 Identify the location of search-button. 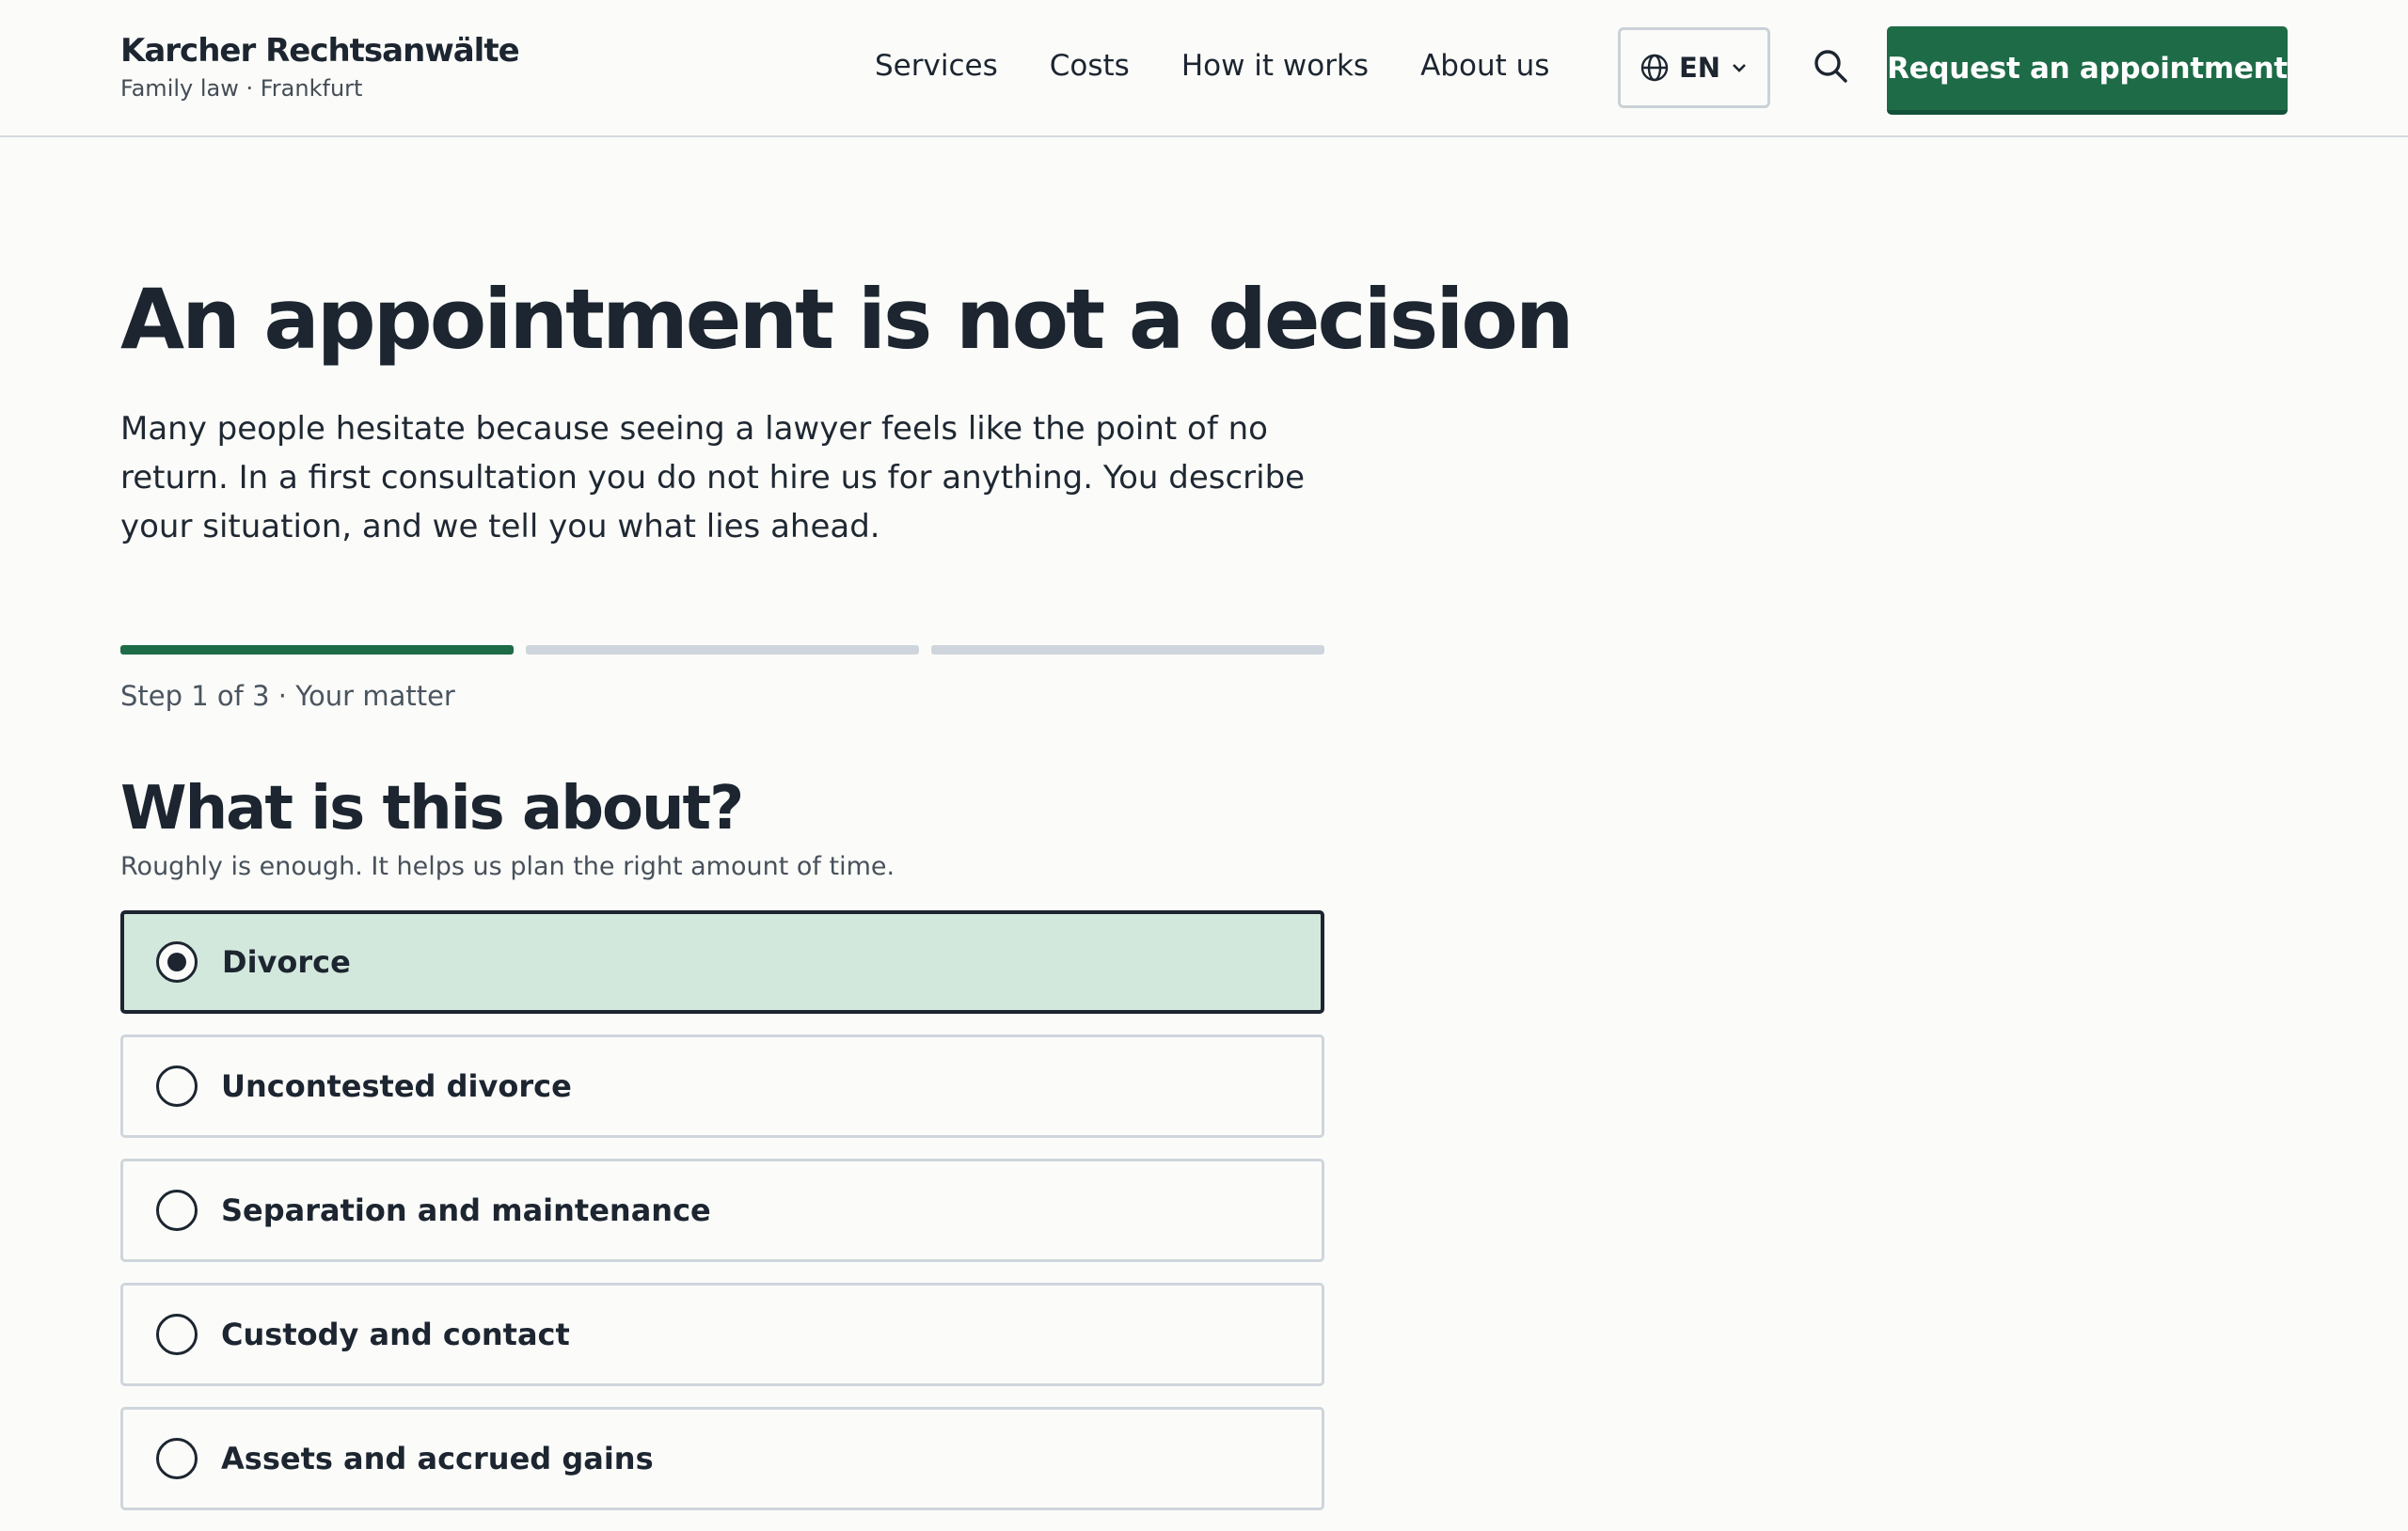
(1831, 67).